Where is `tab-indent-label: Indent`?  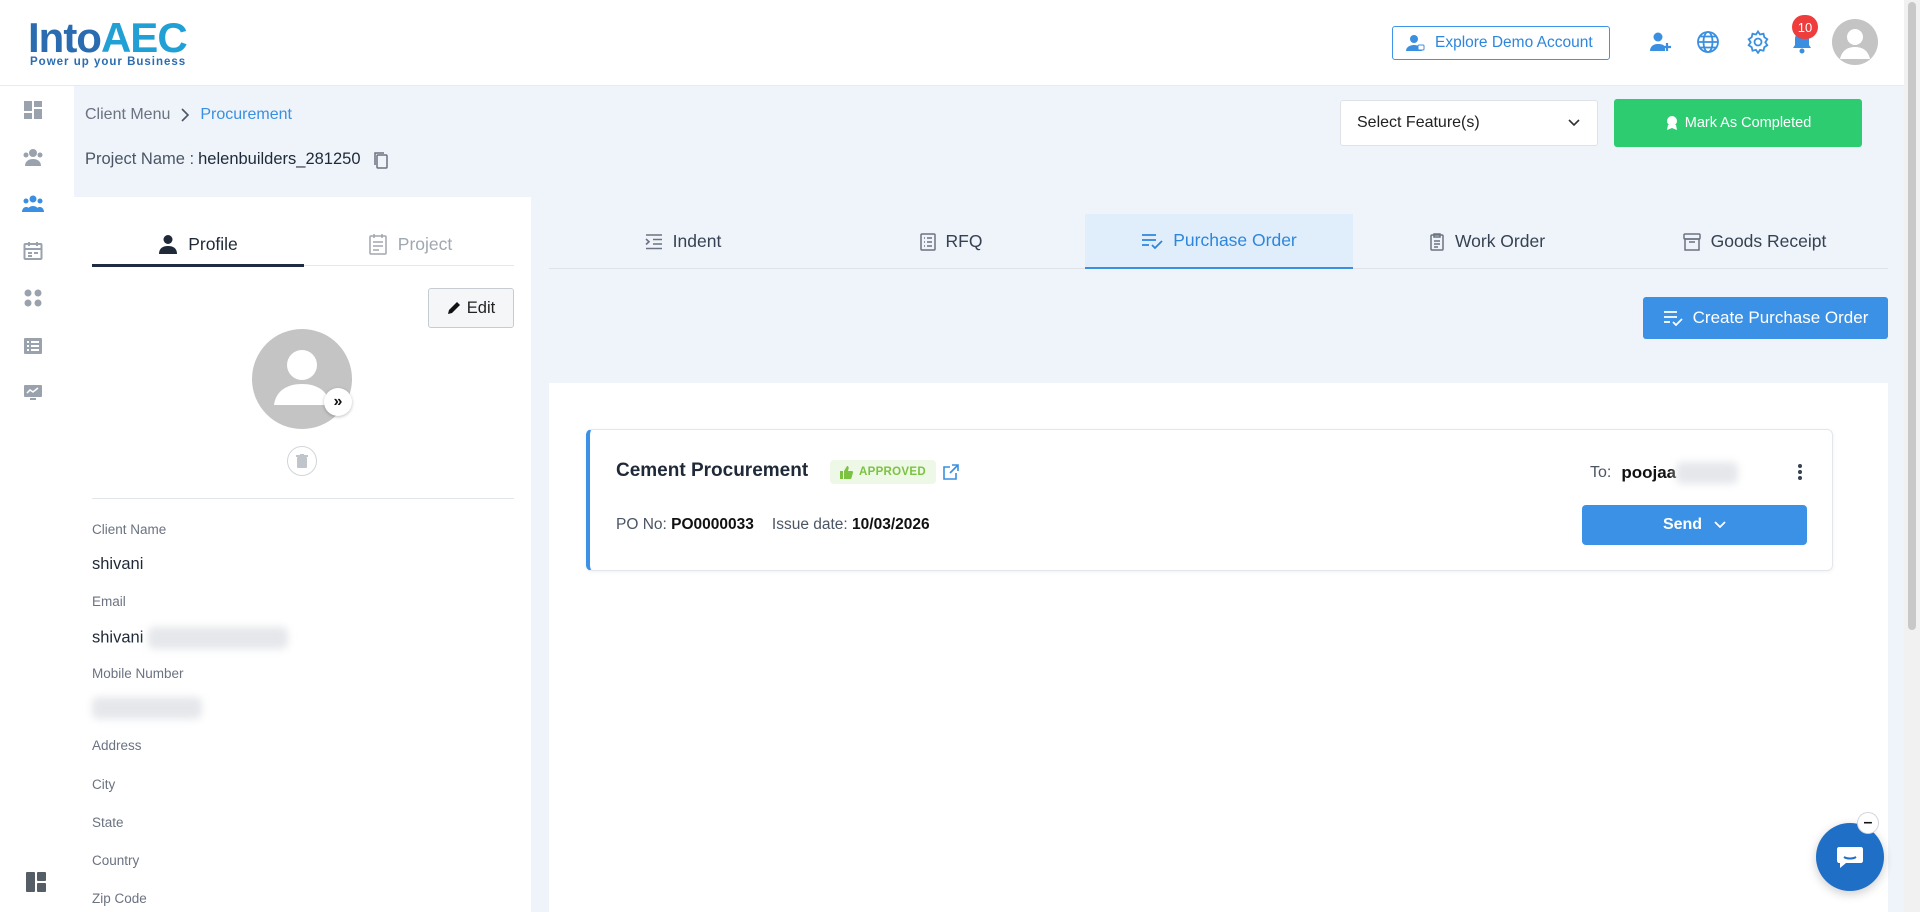 tab-indent-label: Indent is located at coordinates (697, 241).